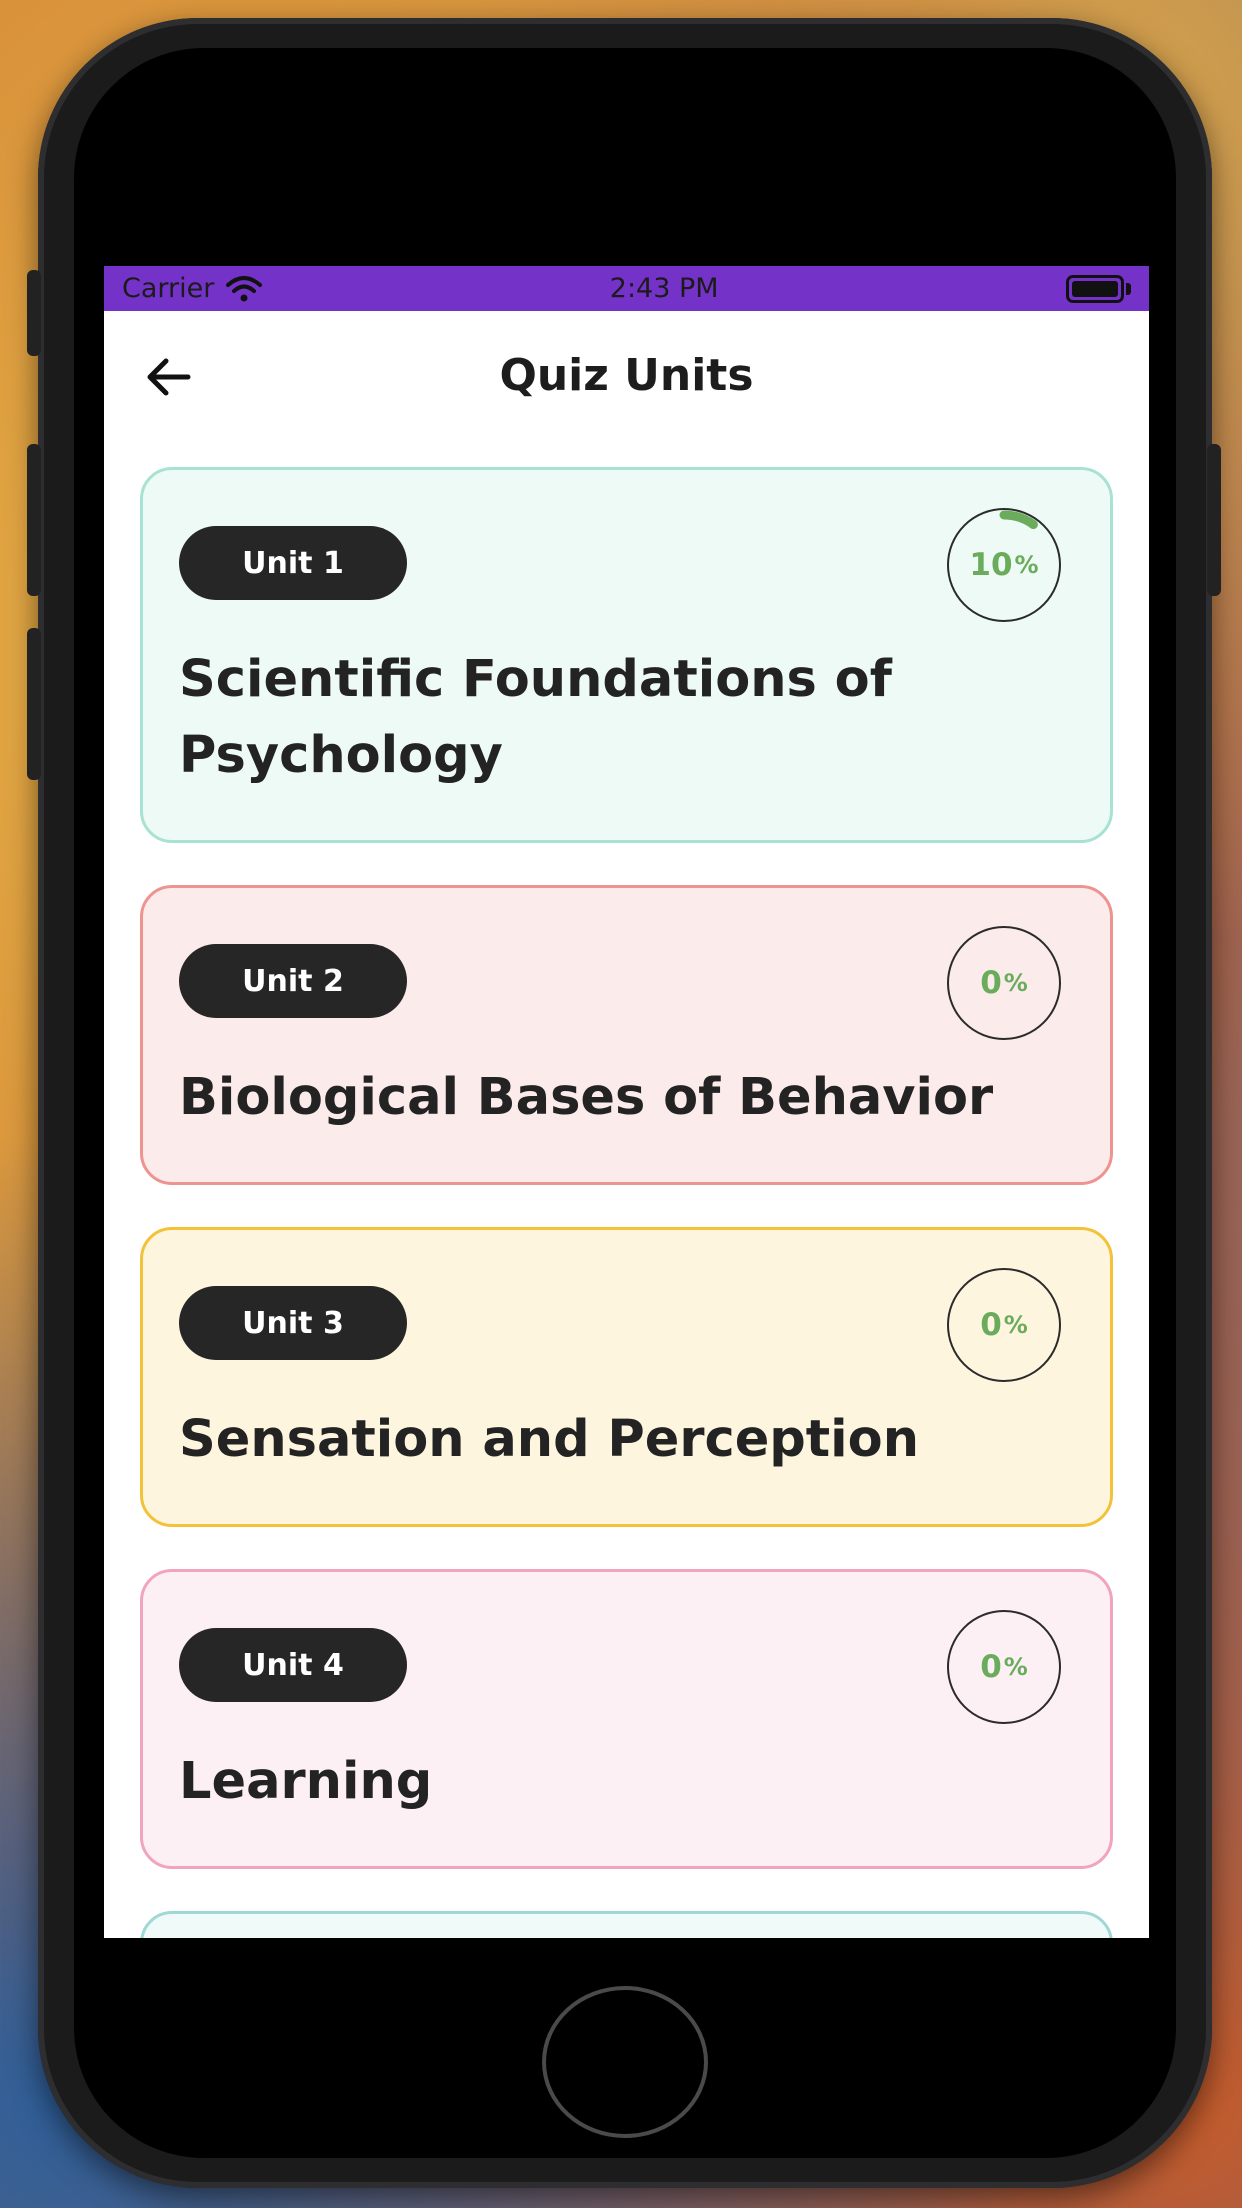  Describe the element at coordinates (170, 377) in the screenshot. I see `arrow-left-icon` at that location.